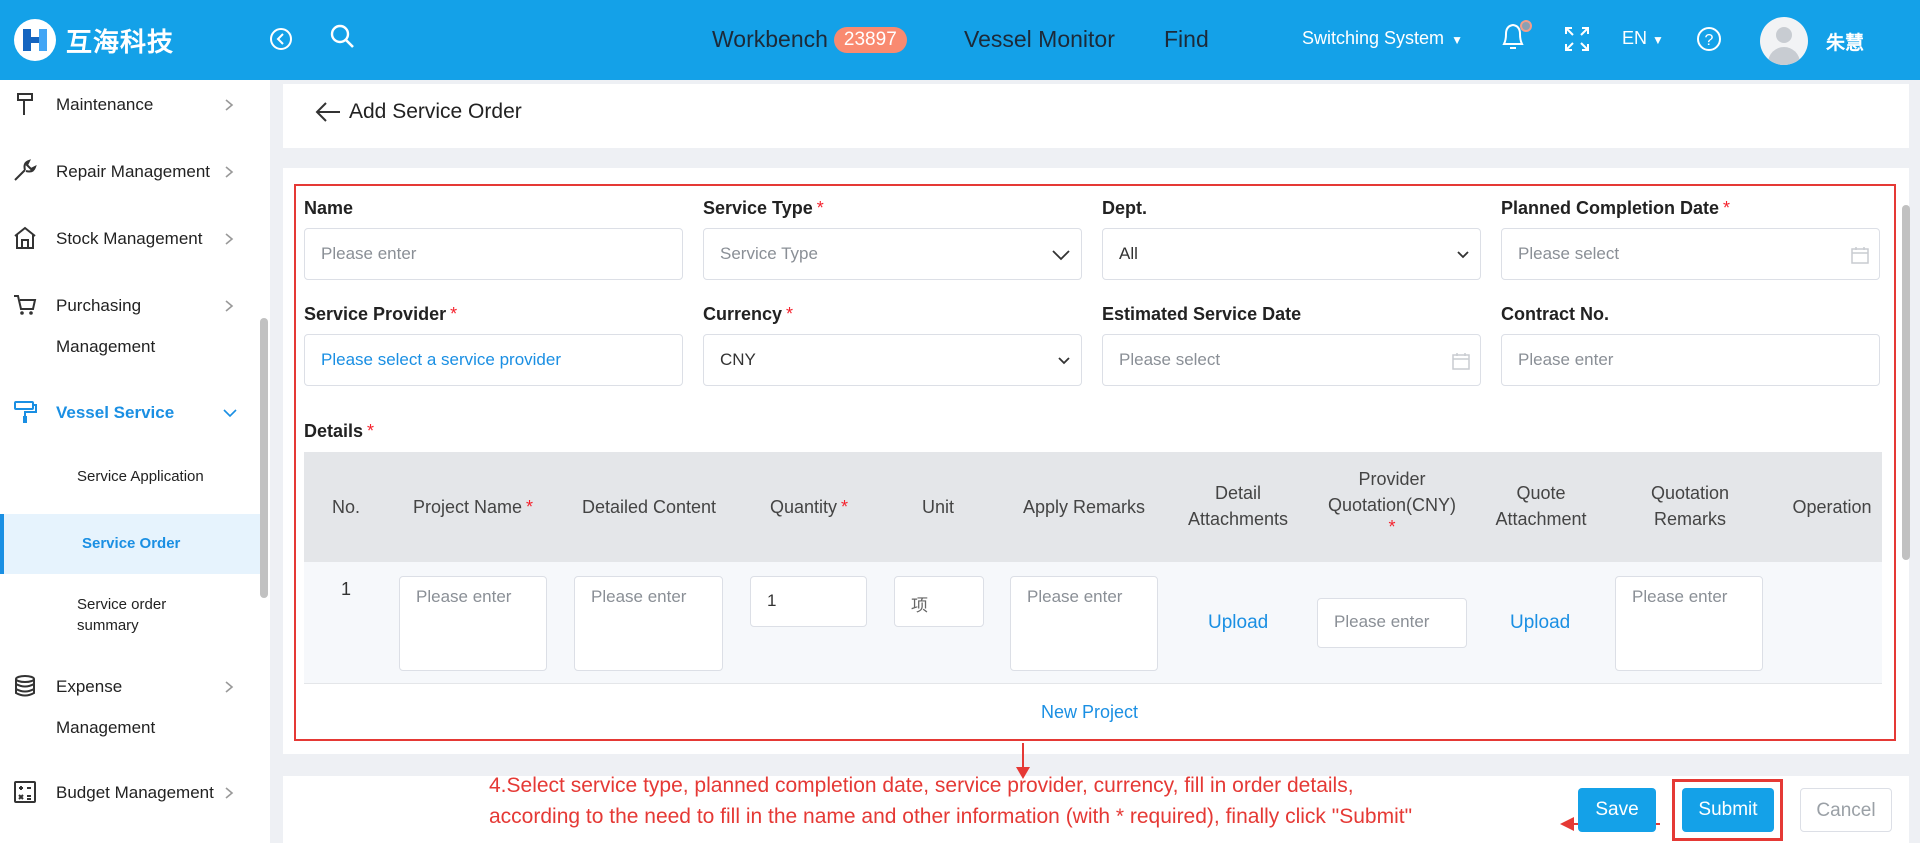  What do you see at coordinates (130, 491) in the screenshot?
I see `sidebar-subitem-service-application: Service Application` at bounding box center [130, 491].